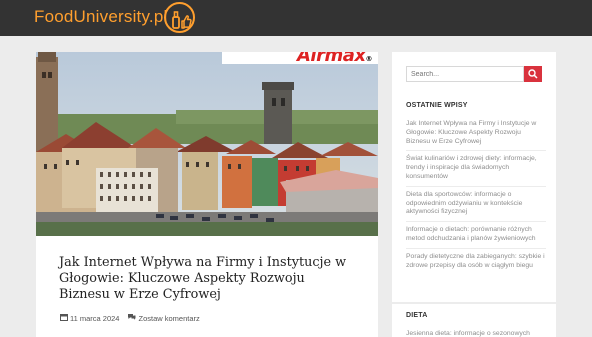 The height and width of the screenshot is (337, 592). Describe the element at coordinates (296, 18) in the screenshot. I see `top-navbar: FoodUniversity.pl` at that location.